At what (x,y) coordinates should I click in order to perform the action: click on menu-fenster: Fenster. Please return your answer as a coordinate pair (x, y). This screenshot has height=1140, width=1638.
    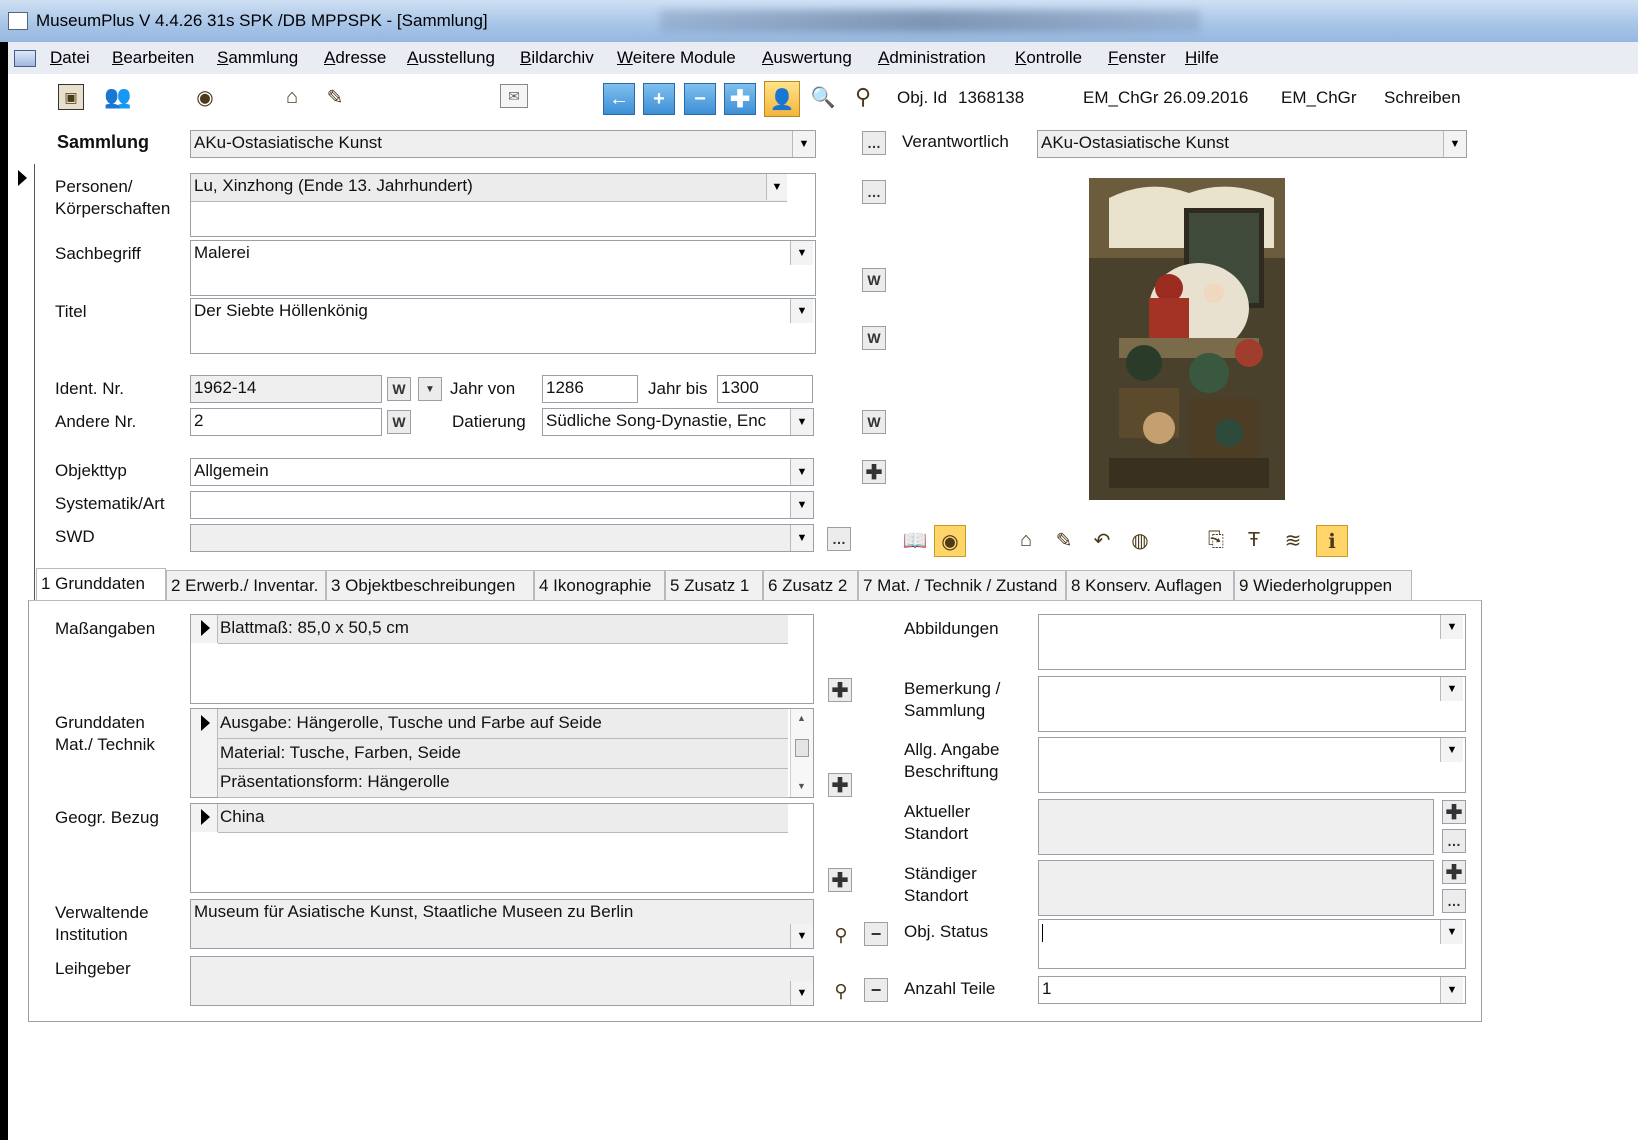
    Looking at the image, I should click on (1137, 58).